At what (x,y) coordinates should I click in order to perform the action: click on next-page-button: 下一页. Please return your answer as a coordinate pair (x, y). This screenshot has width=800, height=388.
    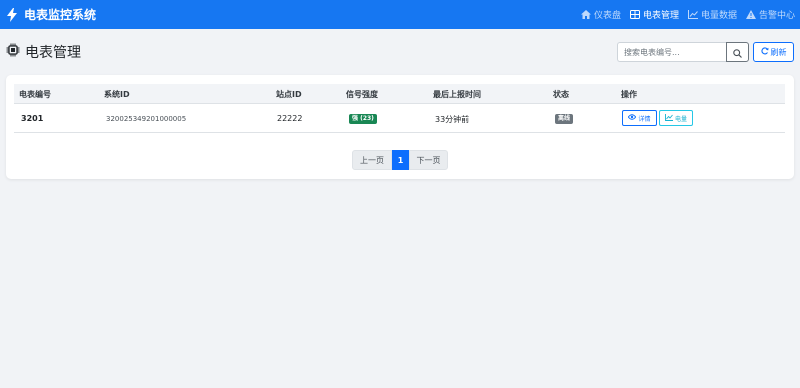
    Looking at the image, I should click on (428, 160).